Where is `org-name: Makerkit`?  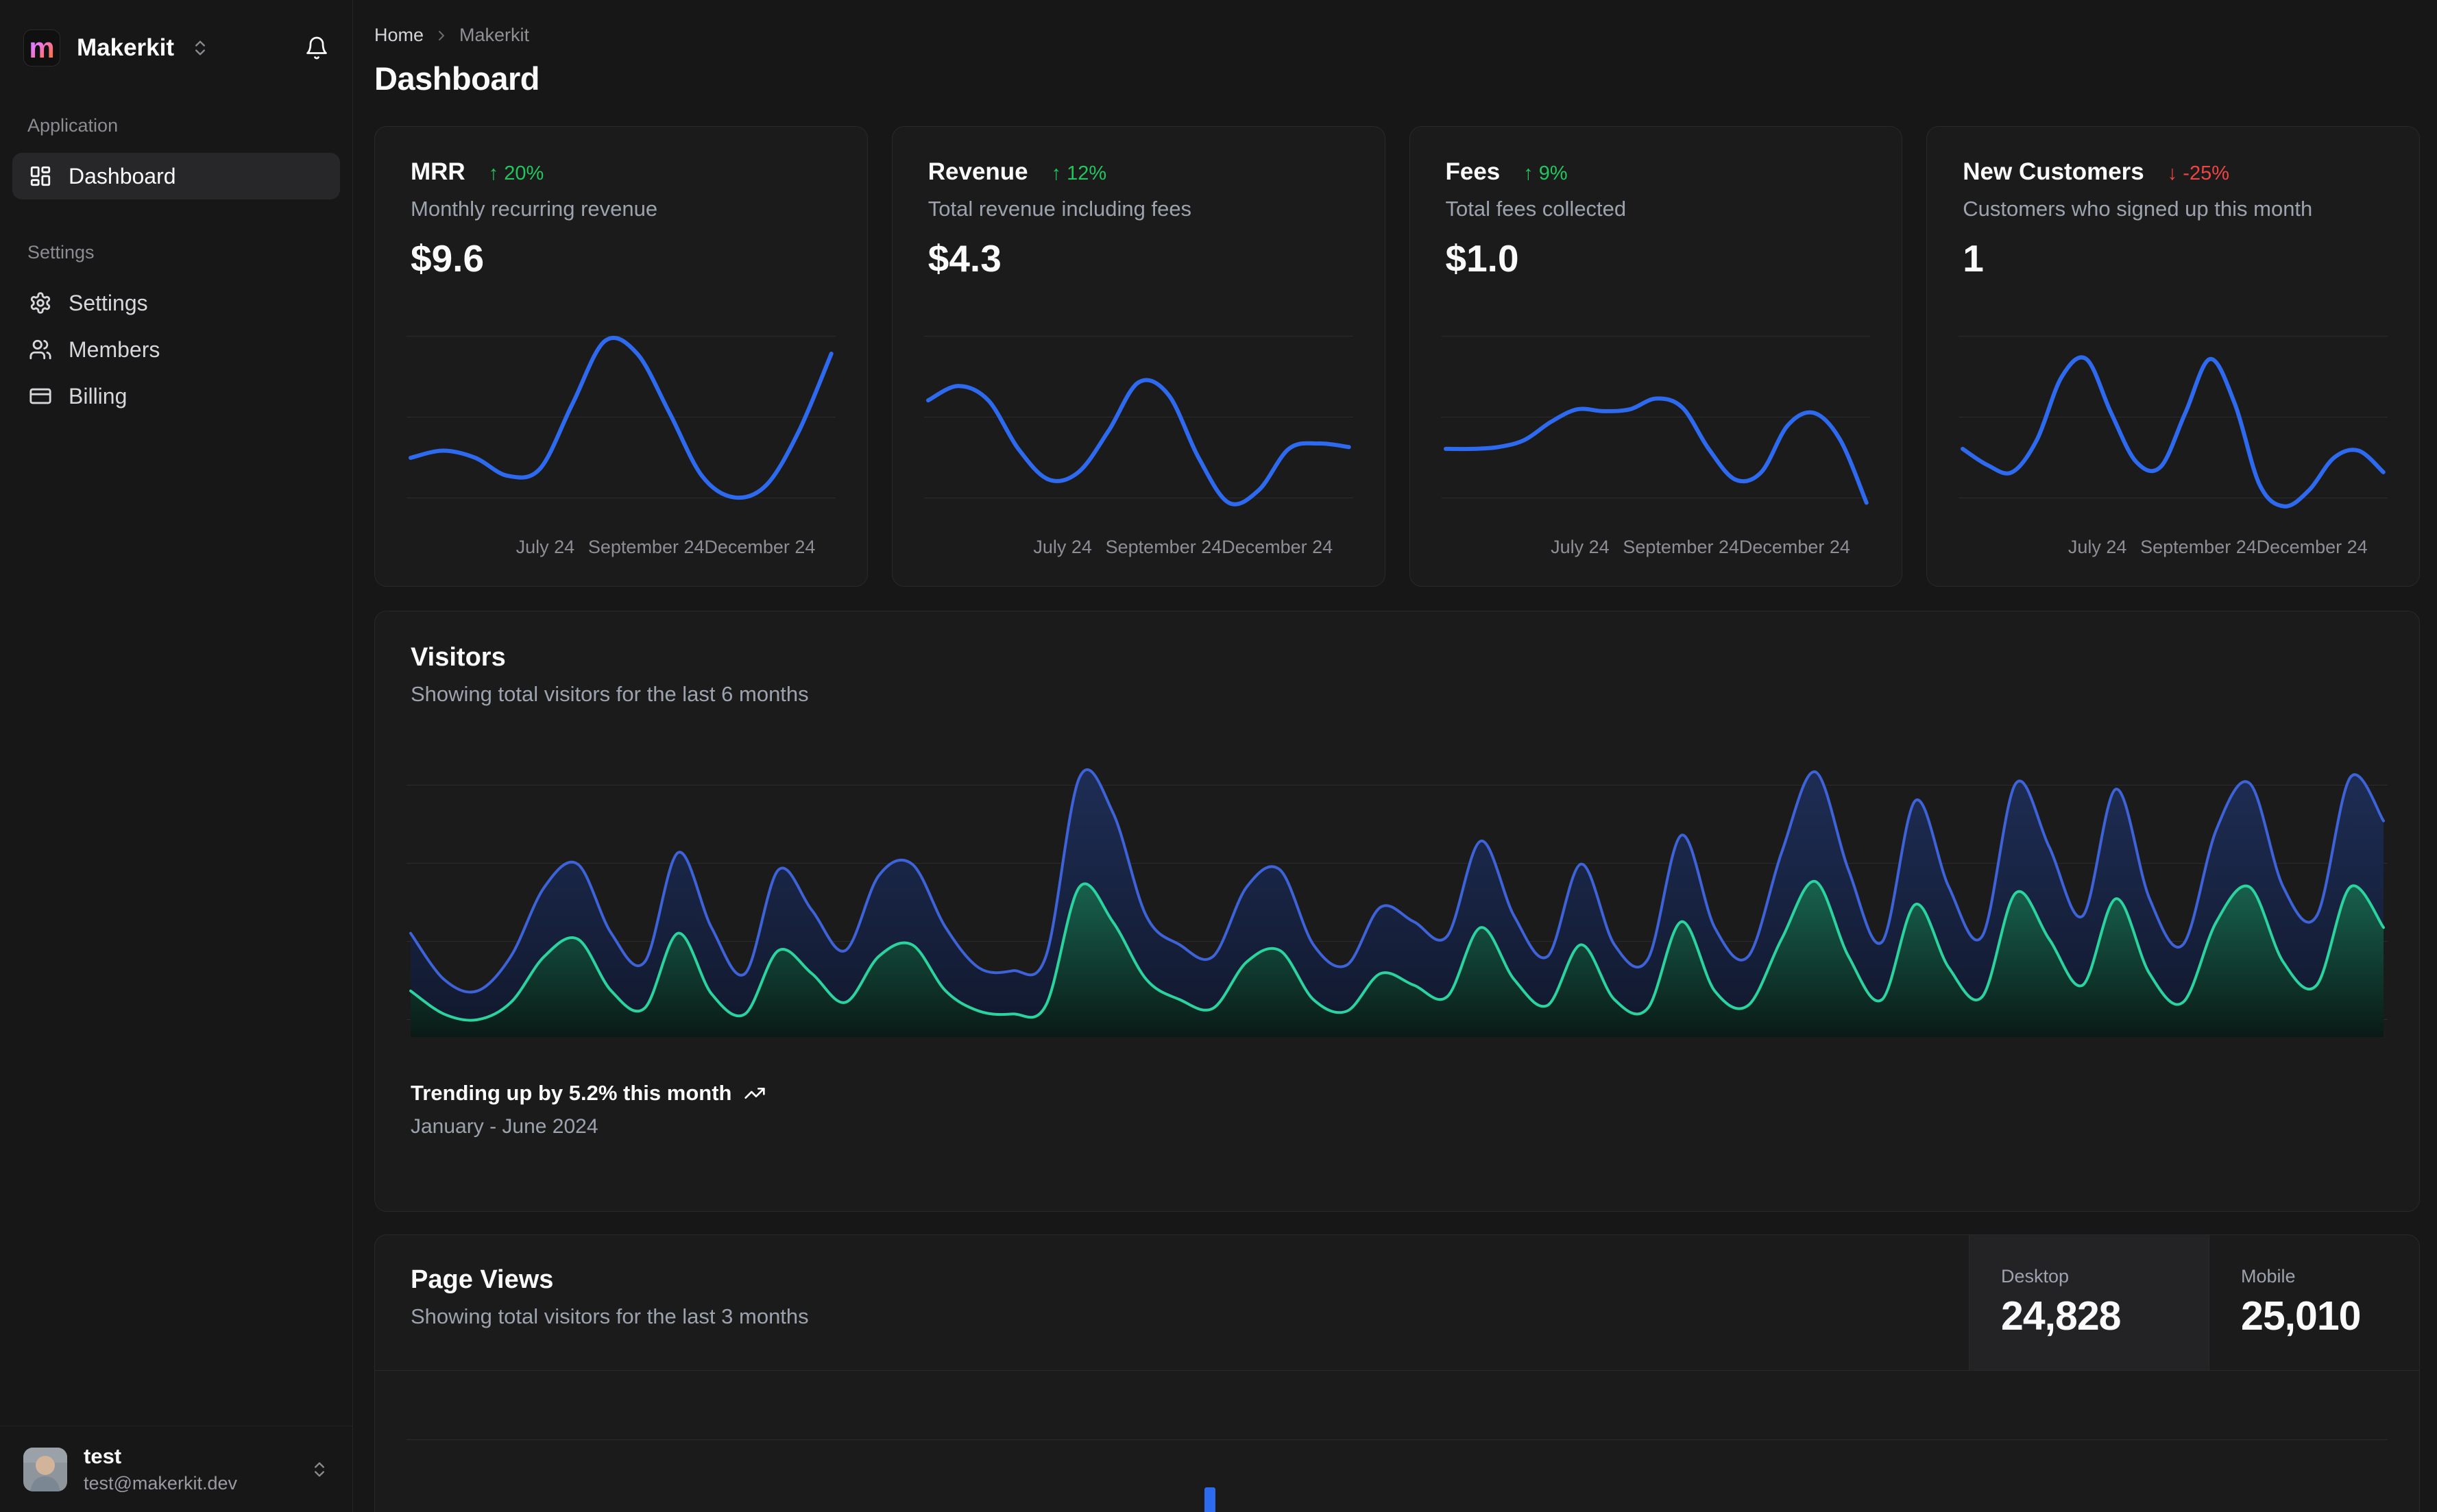 org-name: Makerkit is located at coordinates (126, 48).